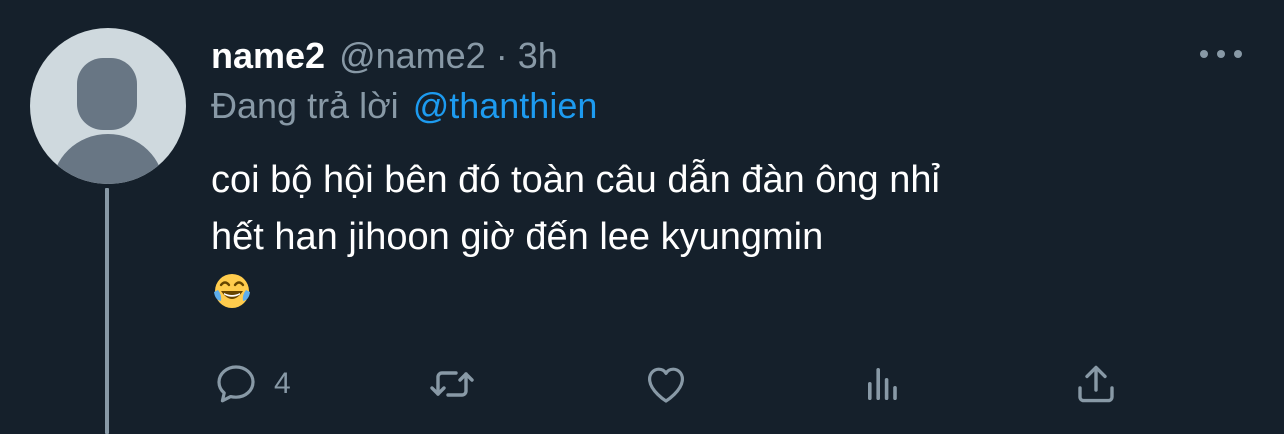  Describe the element at coordinates (282, 383) in the screenshot. I see `reply-count: 4` at that location.